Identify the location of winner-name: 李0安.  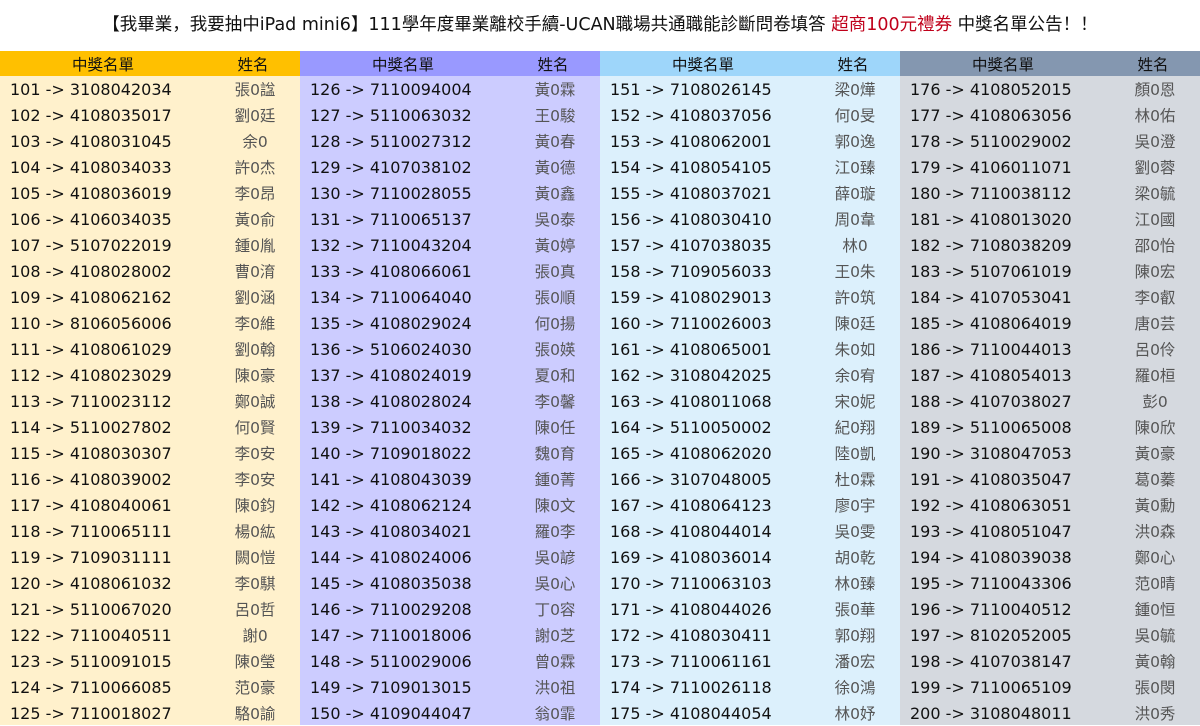
(255, 454).